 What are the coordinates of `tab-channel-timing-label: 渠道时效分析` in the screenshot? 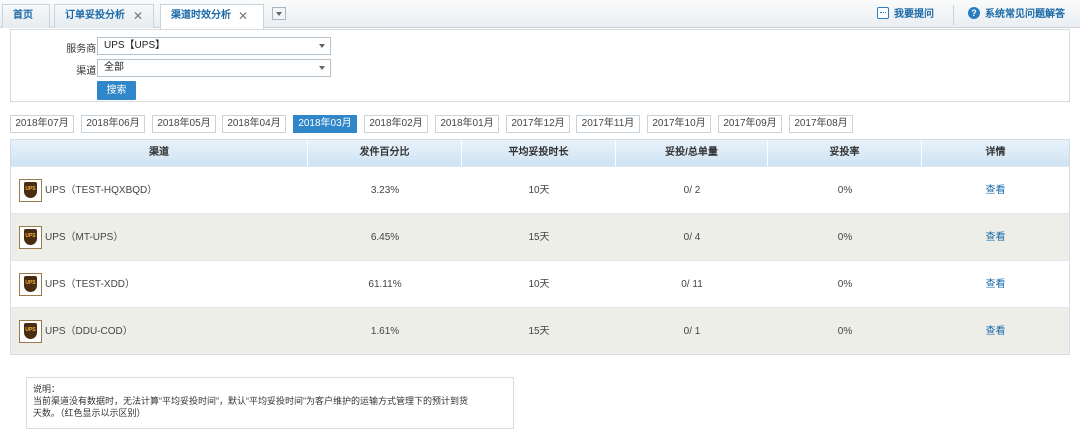 It's located at (201, 15).